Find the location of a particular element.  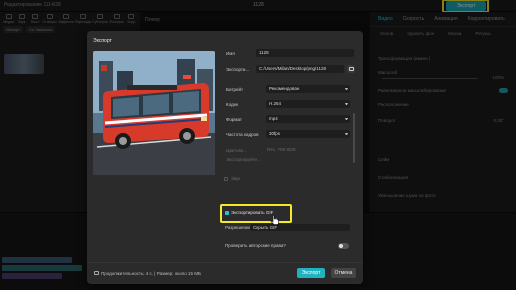

dialog-cancel-button: Отмена is located at coordinates (343, 273).